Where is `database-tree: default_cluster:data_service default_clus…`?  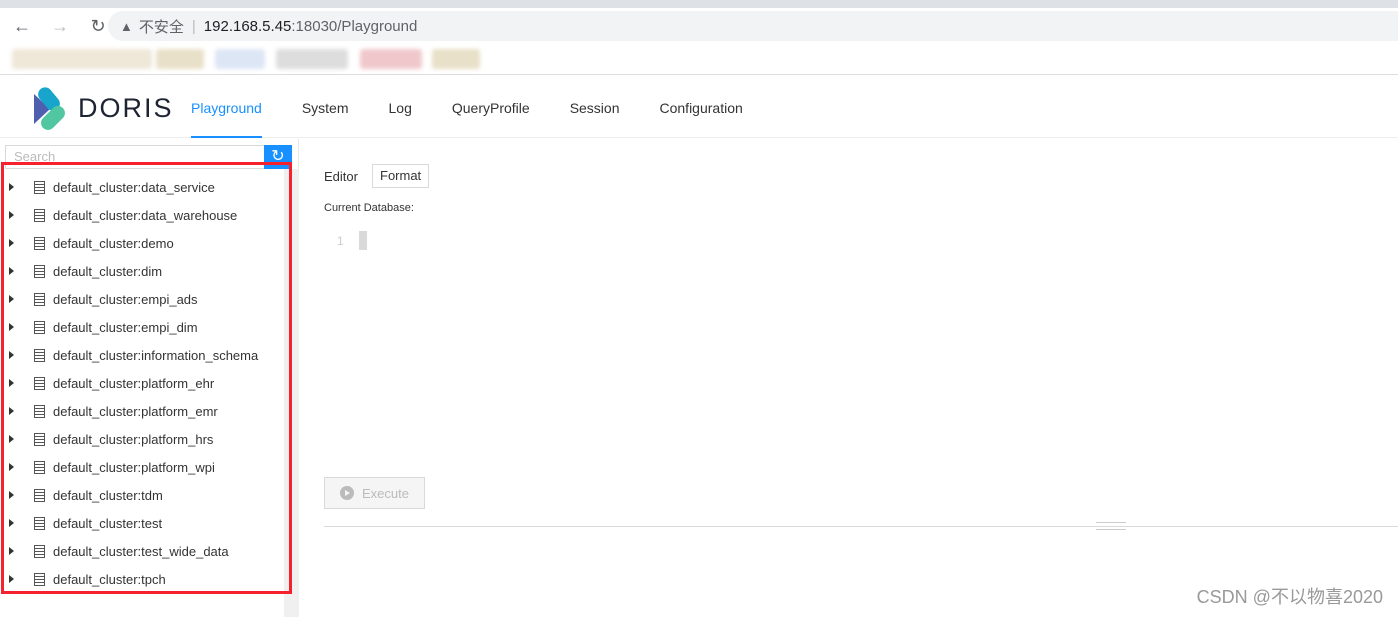
database-tree: default_cluster:data_service default_clus… is located at coordinates (142, 383).